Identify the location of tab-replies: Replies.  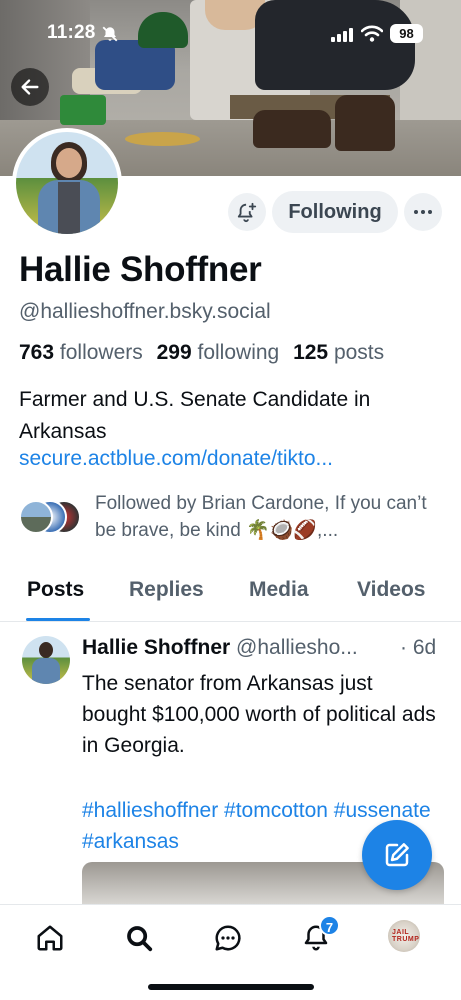
(166, 590).